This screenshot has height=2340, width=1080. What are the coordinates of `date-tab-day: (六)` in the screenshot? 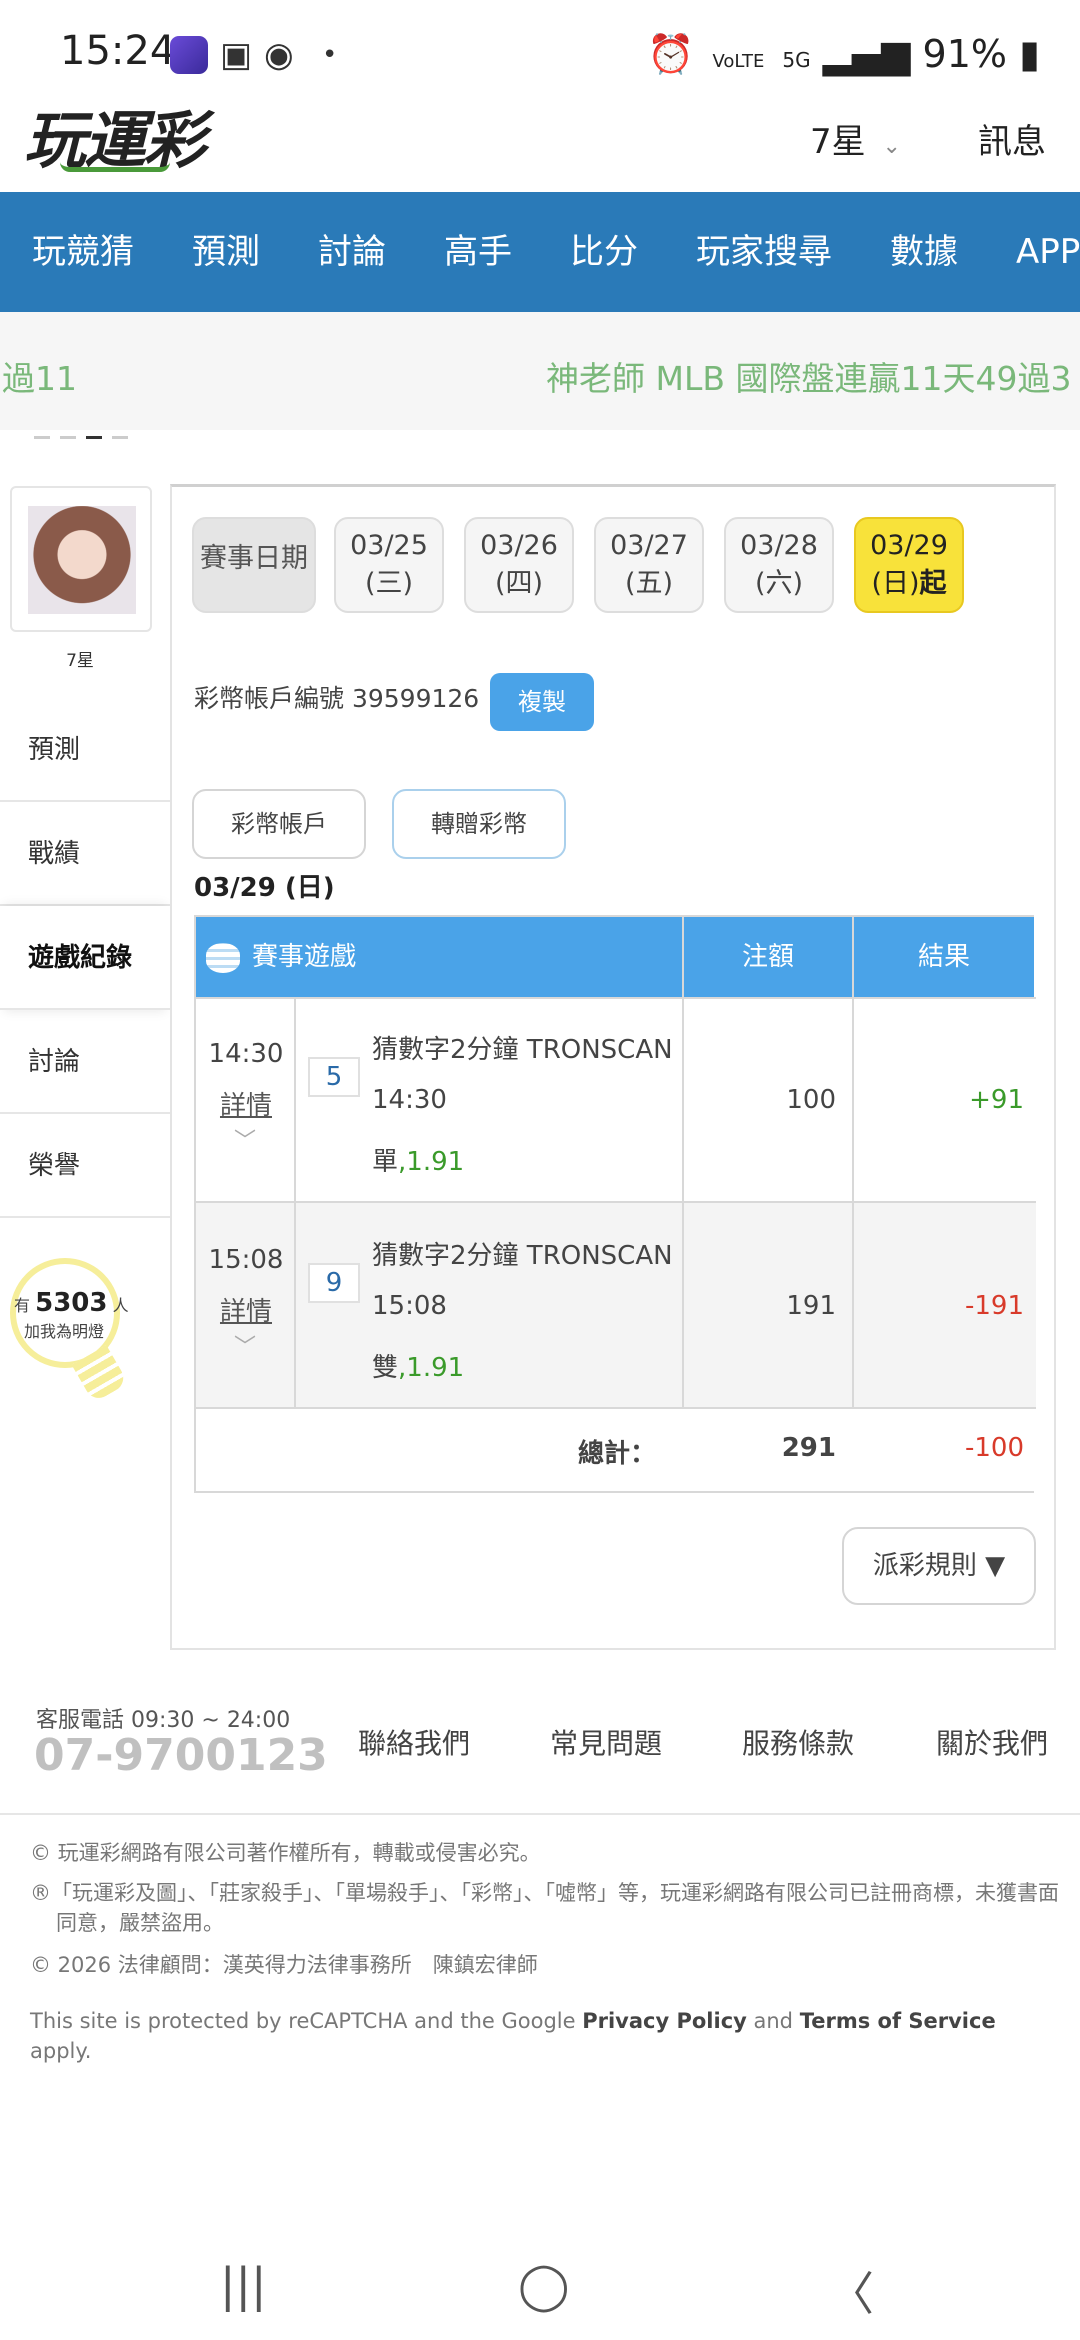 It's located at (779, 583).